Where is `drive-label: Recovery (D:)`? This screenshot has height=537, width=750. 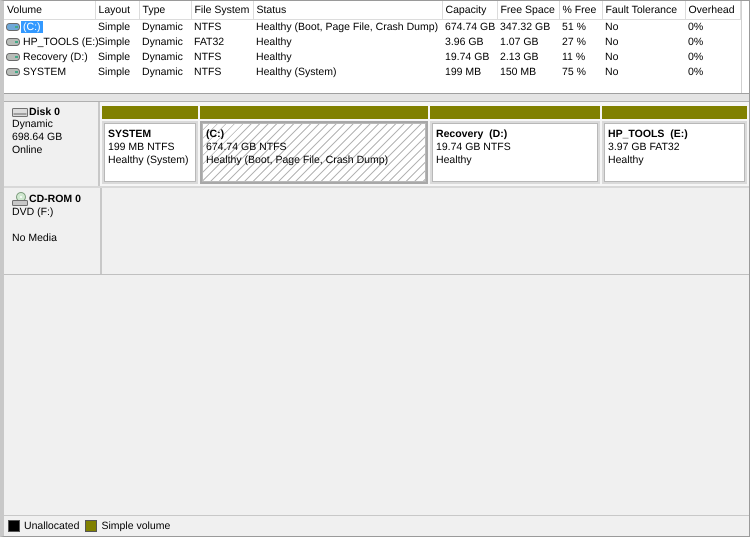
drive-label: Recovery (D:) is located at coordinates (55, 57).